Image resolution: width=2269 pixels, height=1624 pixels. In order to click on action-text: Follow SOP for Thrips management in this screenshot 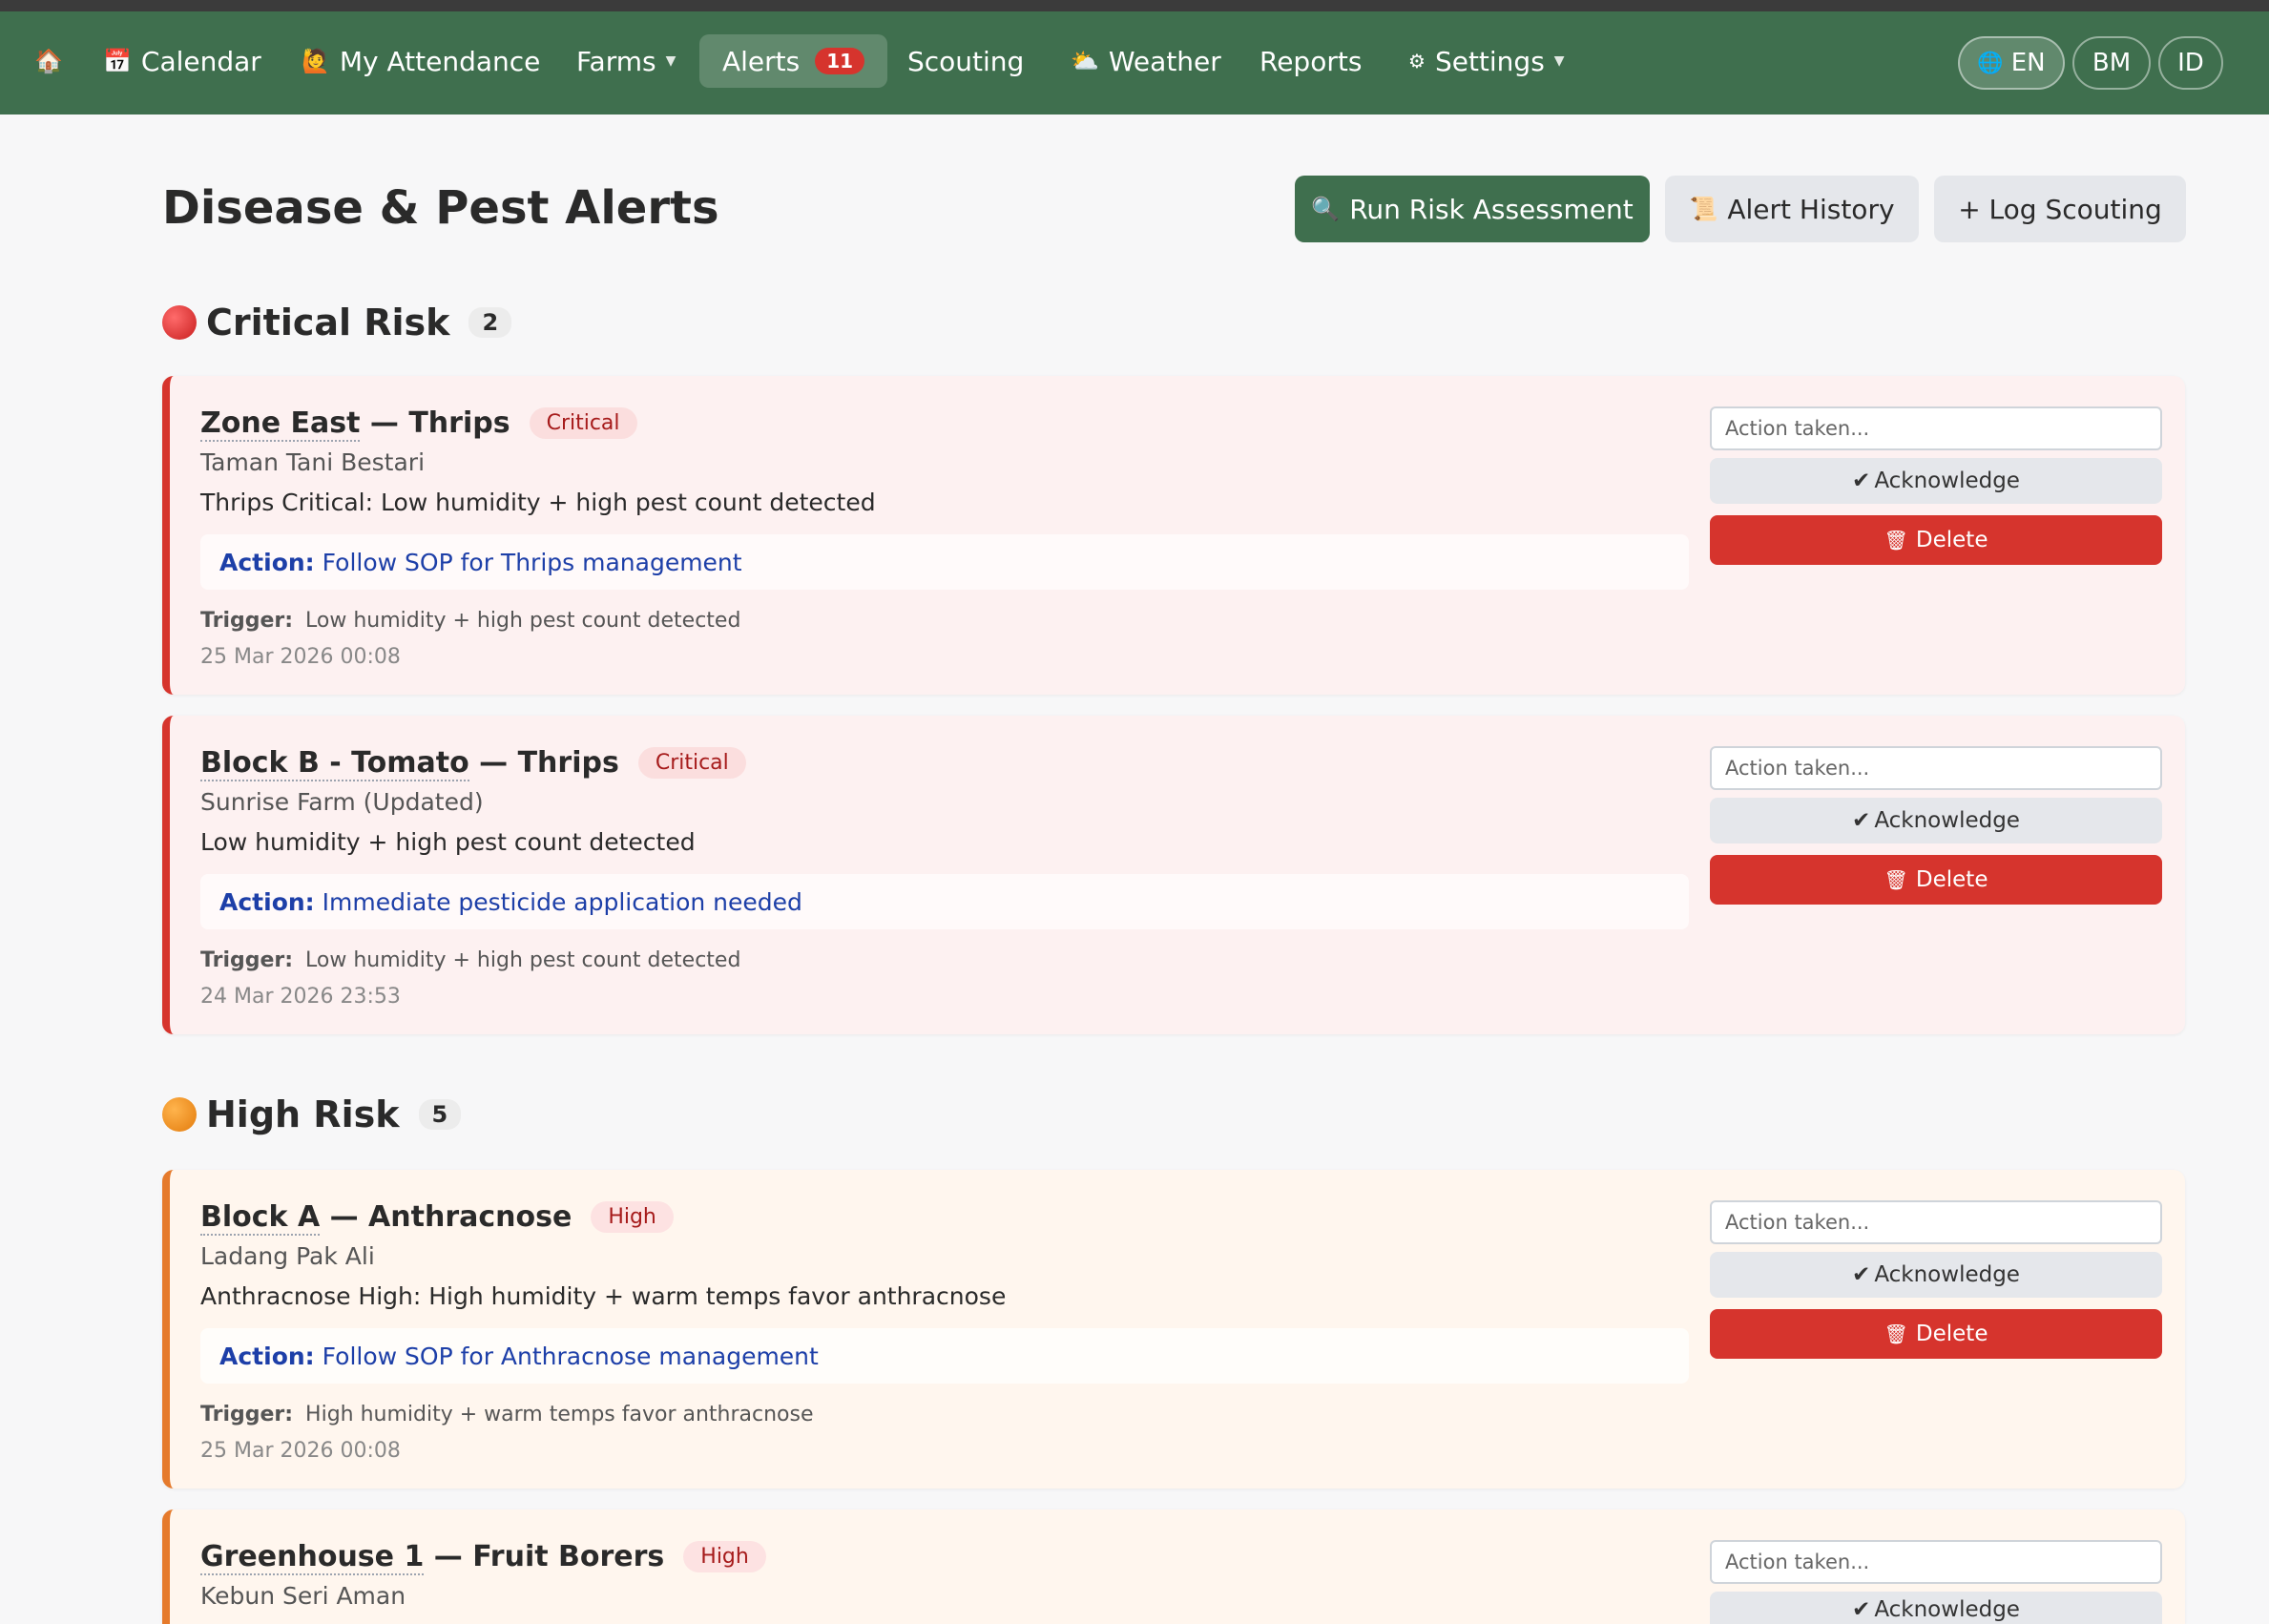, I will do `click(532, 562)`.